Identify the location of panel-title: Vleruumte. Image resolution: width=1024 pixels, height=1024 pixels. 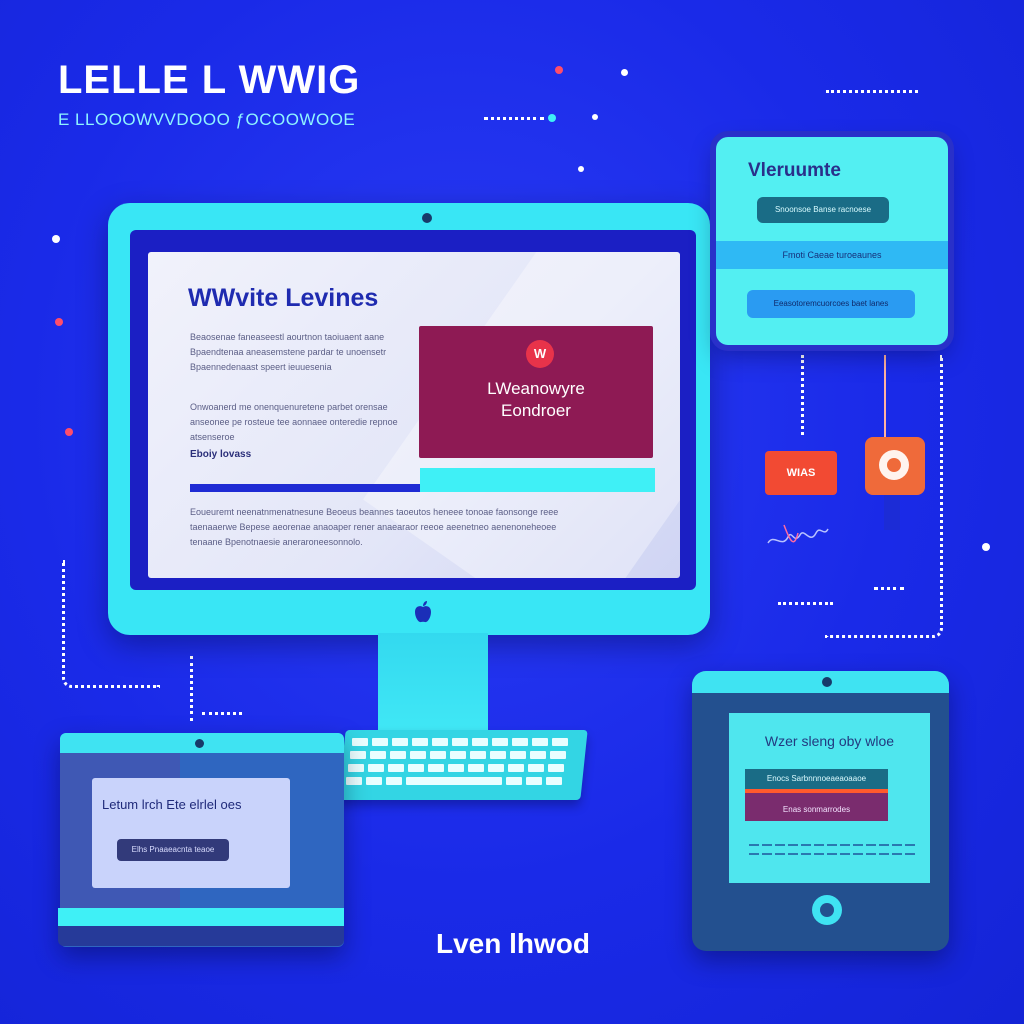
(794, 170).